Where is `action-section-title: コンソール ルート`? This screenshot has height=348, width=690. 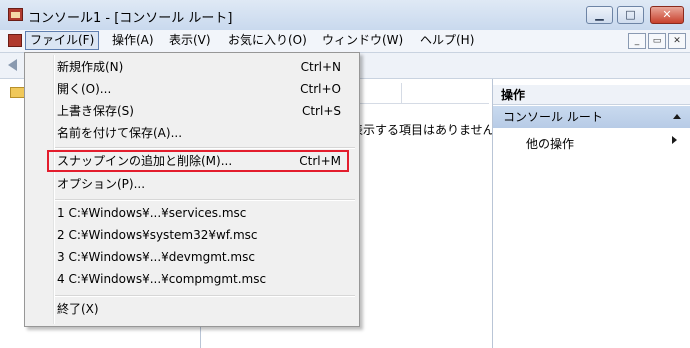 action-section-title: コンソール ルート is located at coordinates (553, 117).